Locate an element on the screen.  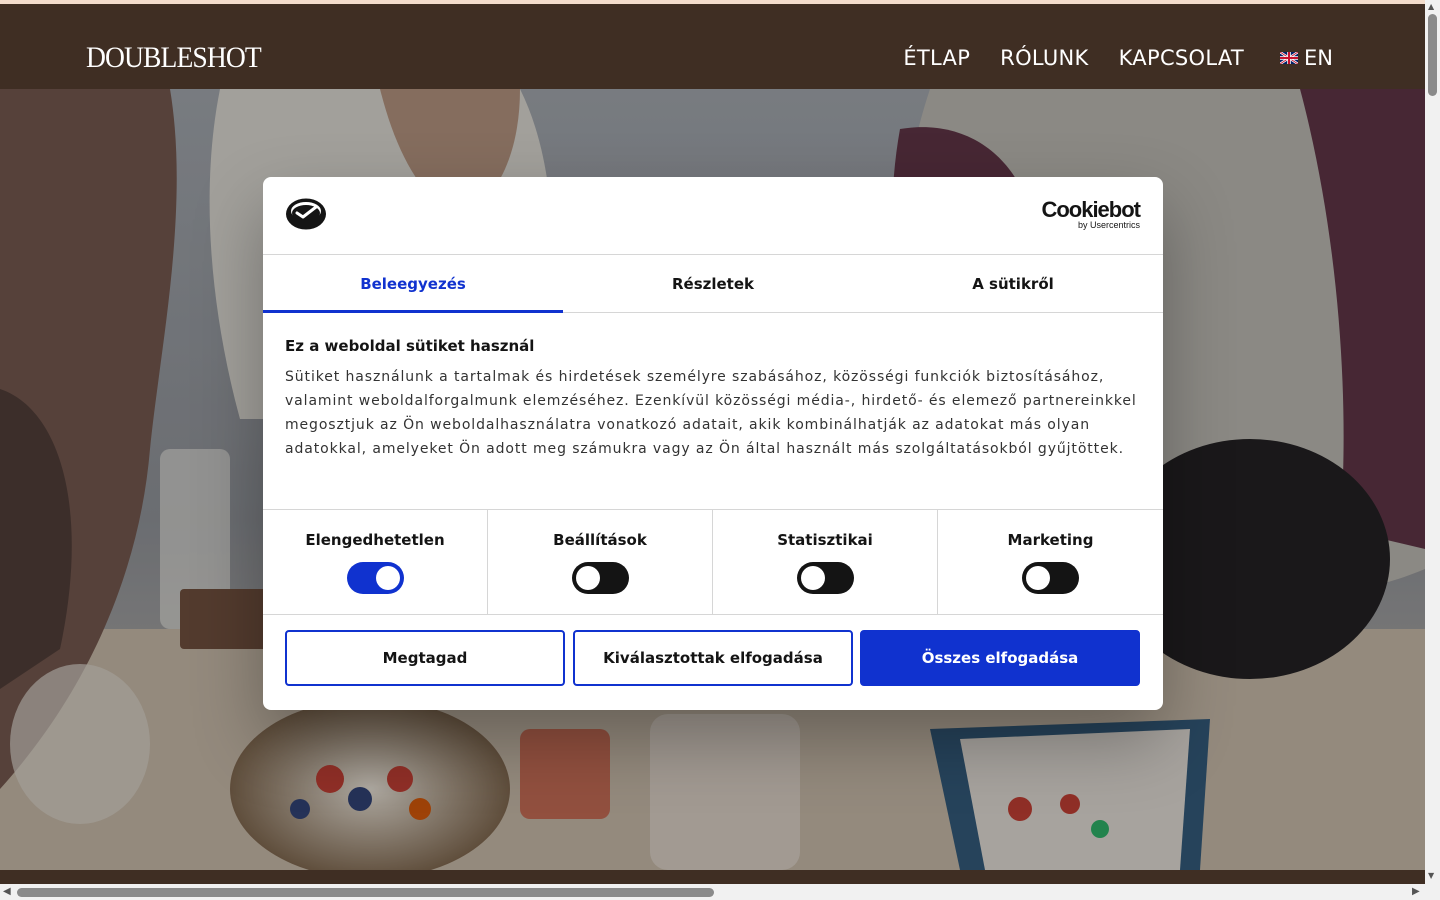
page-bottom-band is located at coordinates (712, 877).